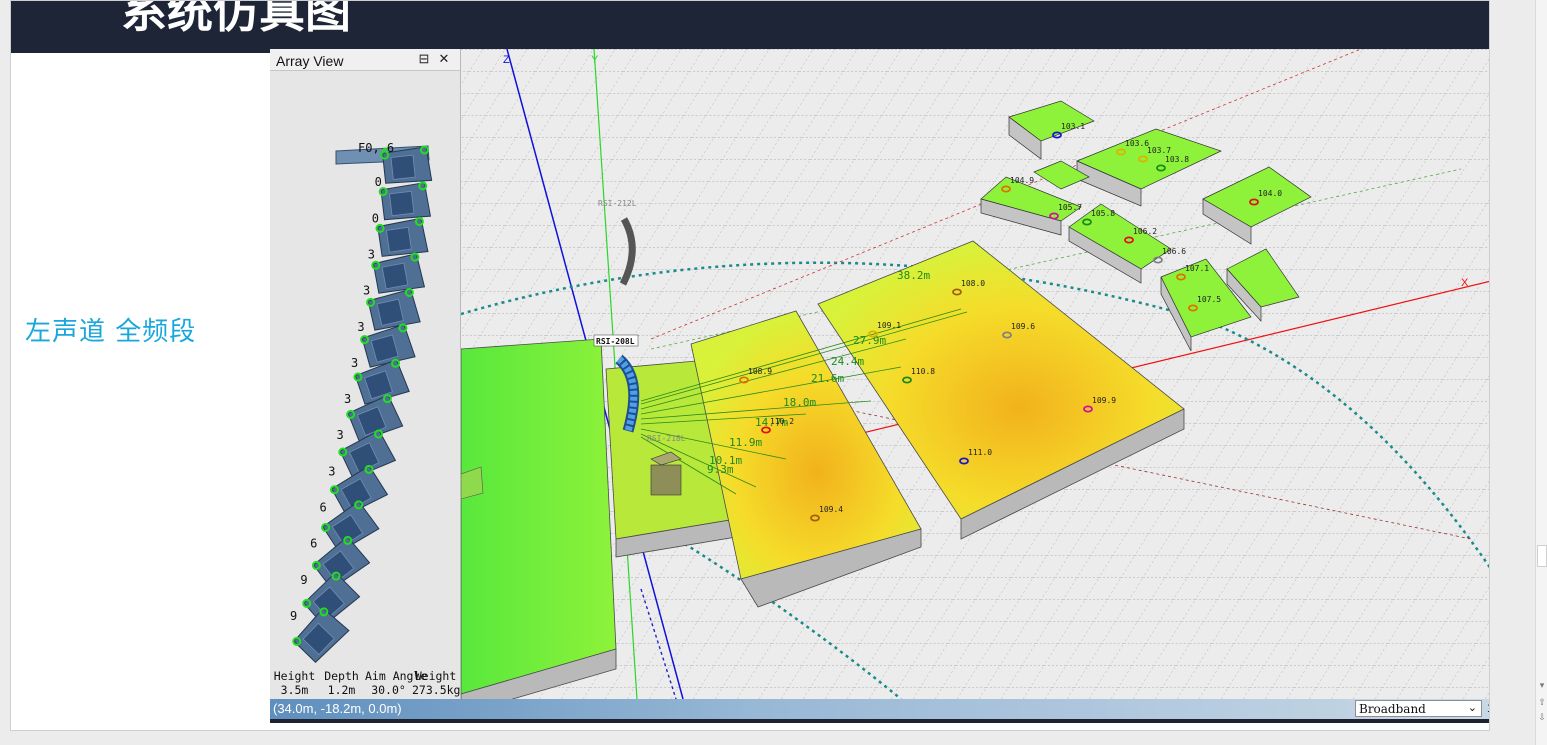 Image resolution: width=1547 pixels, height=745 pixels. What do you see at coordinates (617, 203) in the screenshot?
I see `array-label-rsi-212l: RSI-212L` at bounding box center [617, 203].